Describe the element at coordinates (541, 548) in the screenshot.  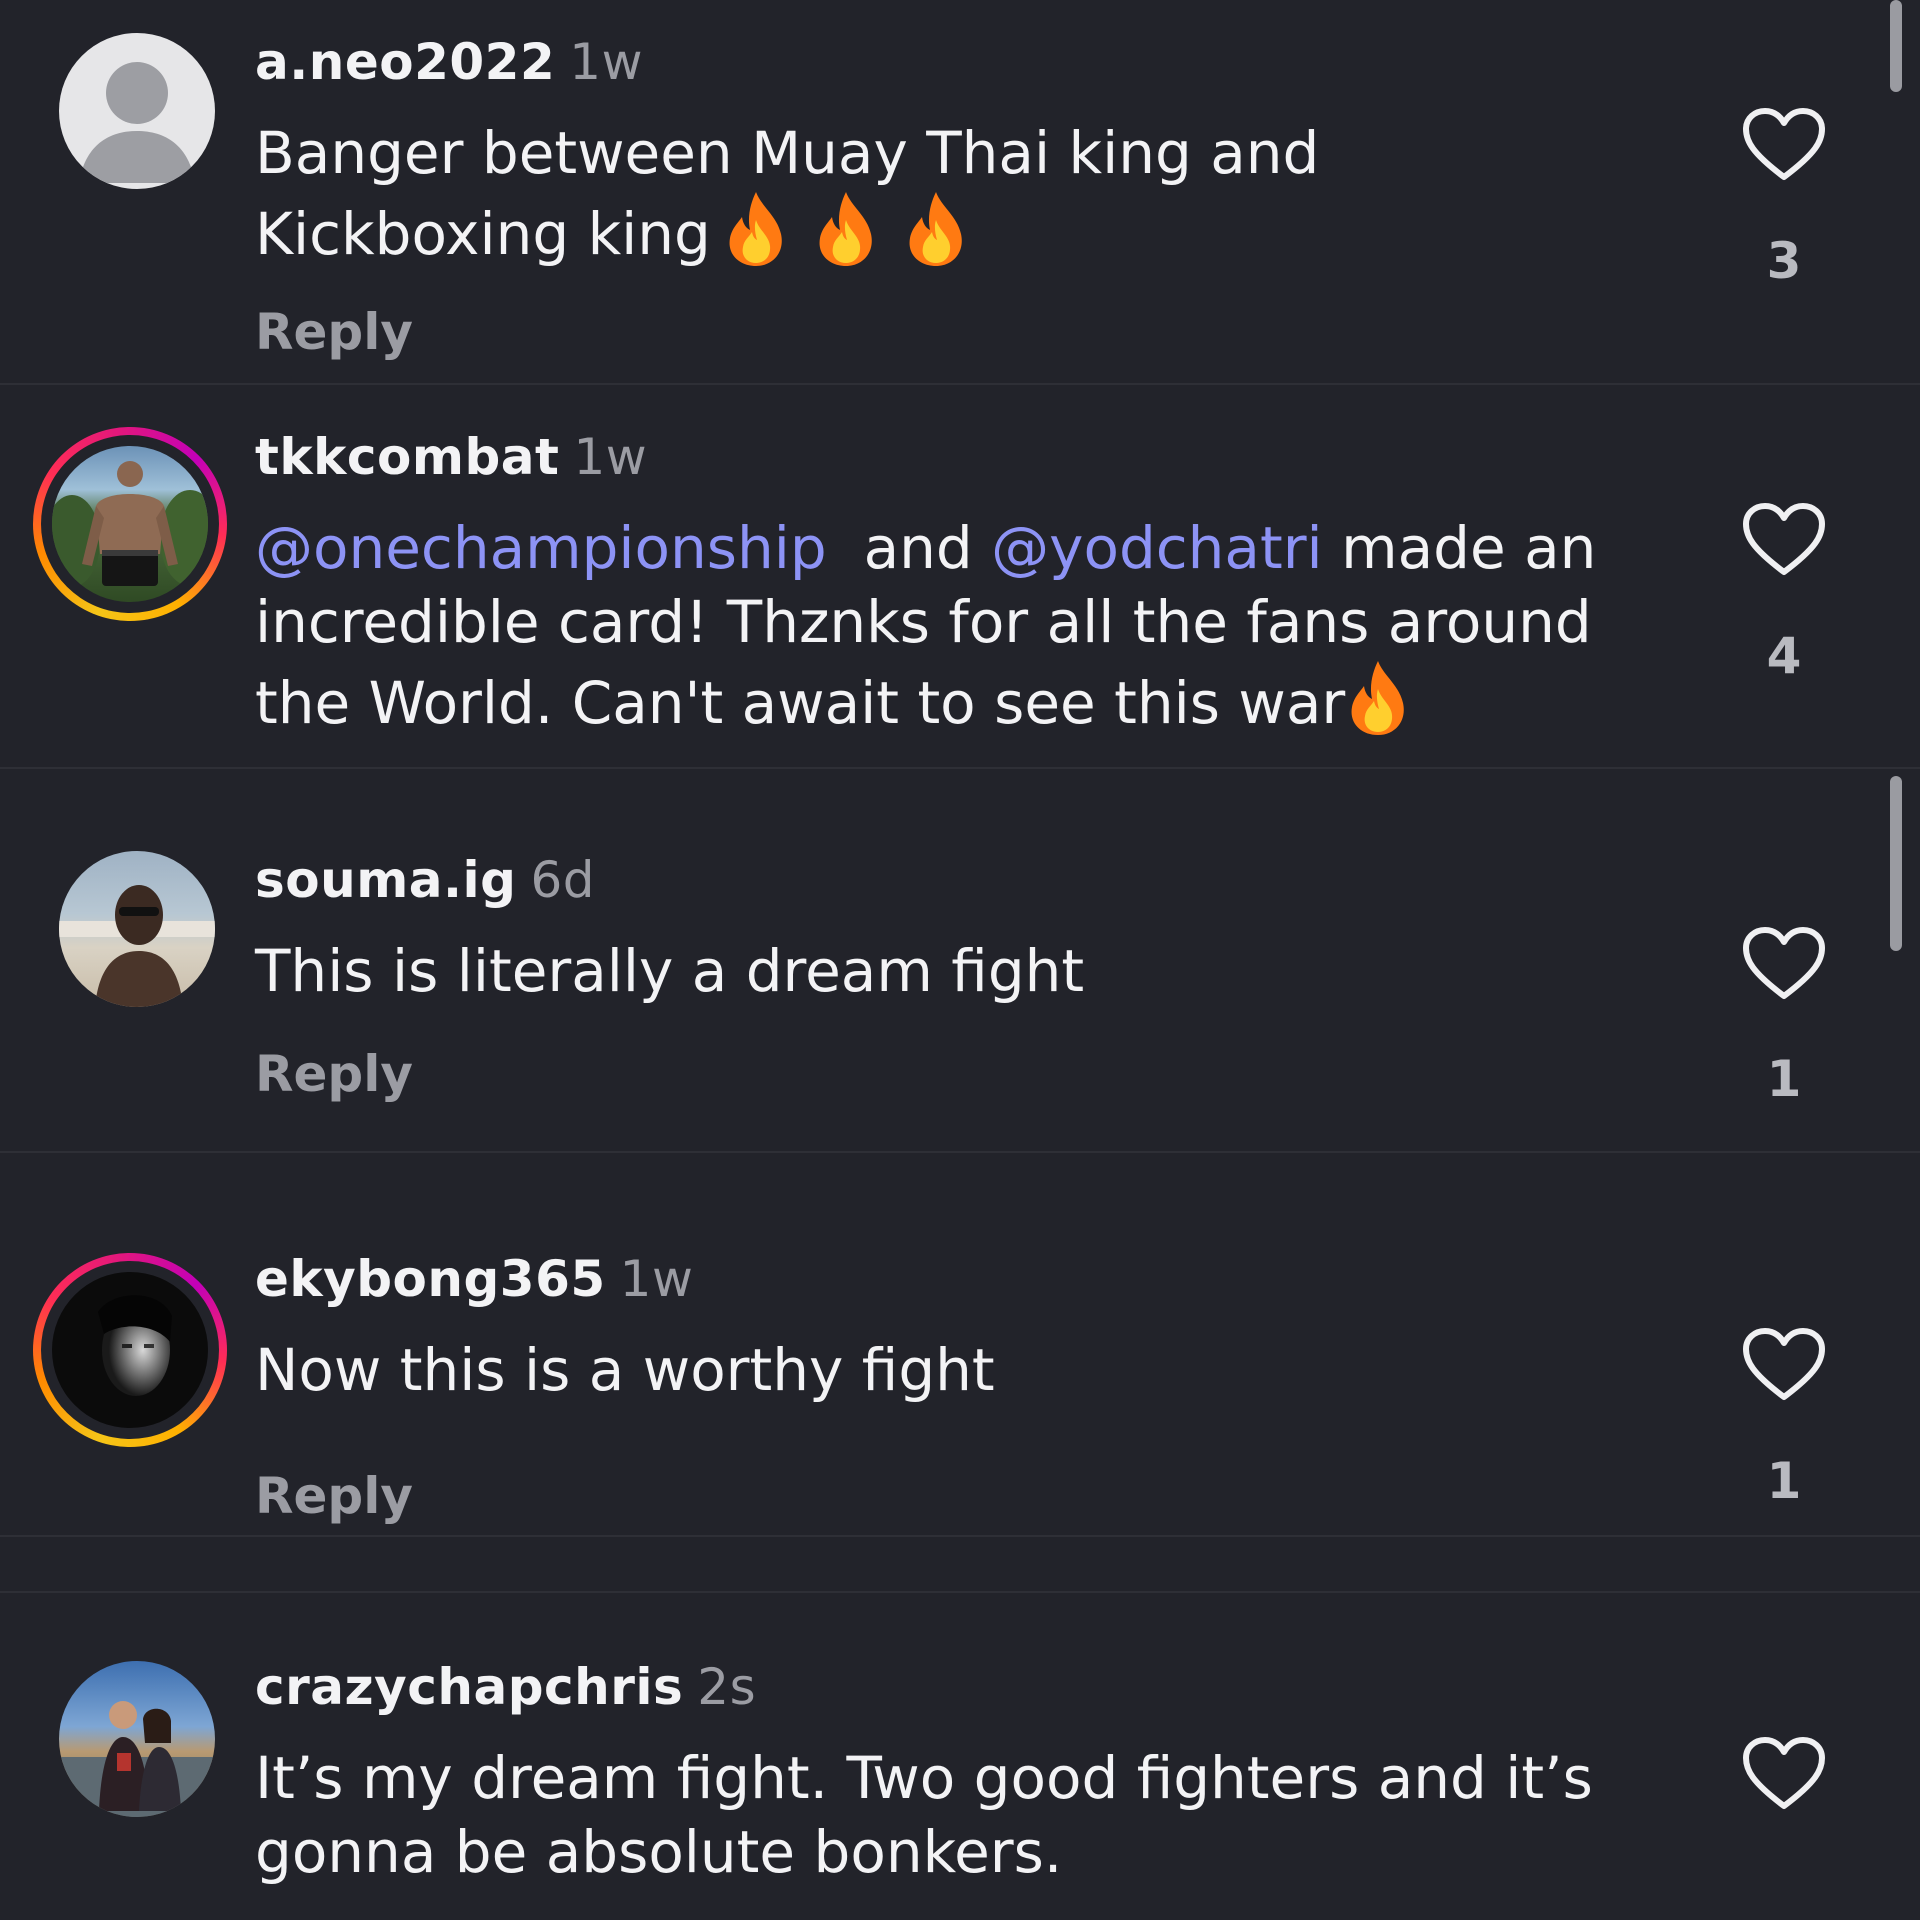
I see `mention-link: @onechampionship` at that location.